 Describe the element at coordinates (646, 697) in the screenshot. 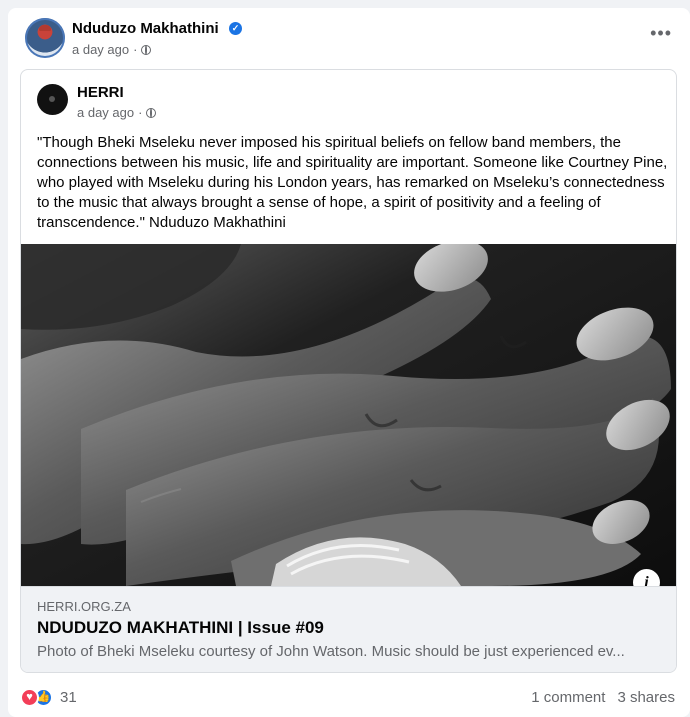

I see `shares-count: 3 shares` at that location.